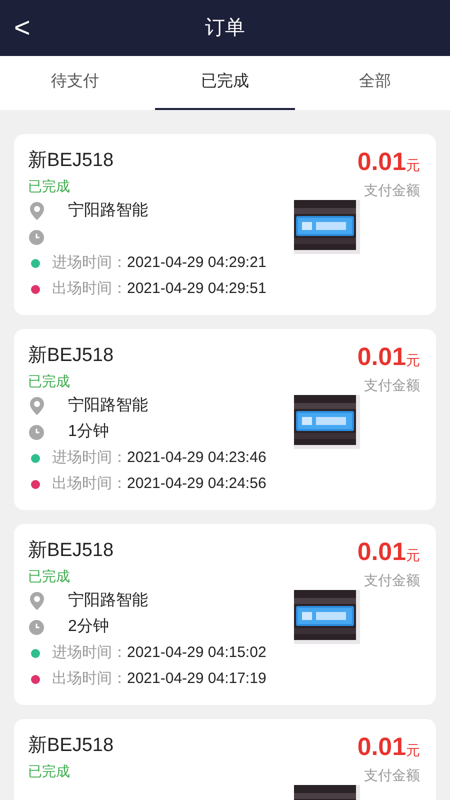 Image resolution: width=450 pixels, height=800 pixels. Describe the element at coordinates (75, 83) in the screenshot. I see `tab: 待支付` at that location.